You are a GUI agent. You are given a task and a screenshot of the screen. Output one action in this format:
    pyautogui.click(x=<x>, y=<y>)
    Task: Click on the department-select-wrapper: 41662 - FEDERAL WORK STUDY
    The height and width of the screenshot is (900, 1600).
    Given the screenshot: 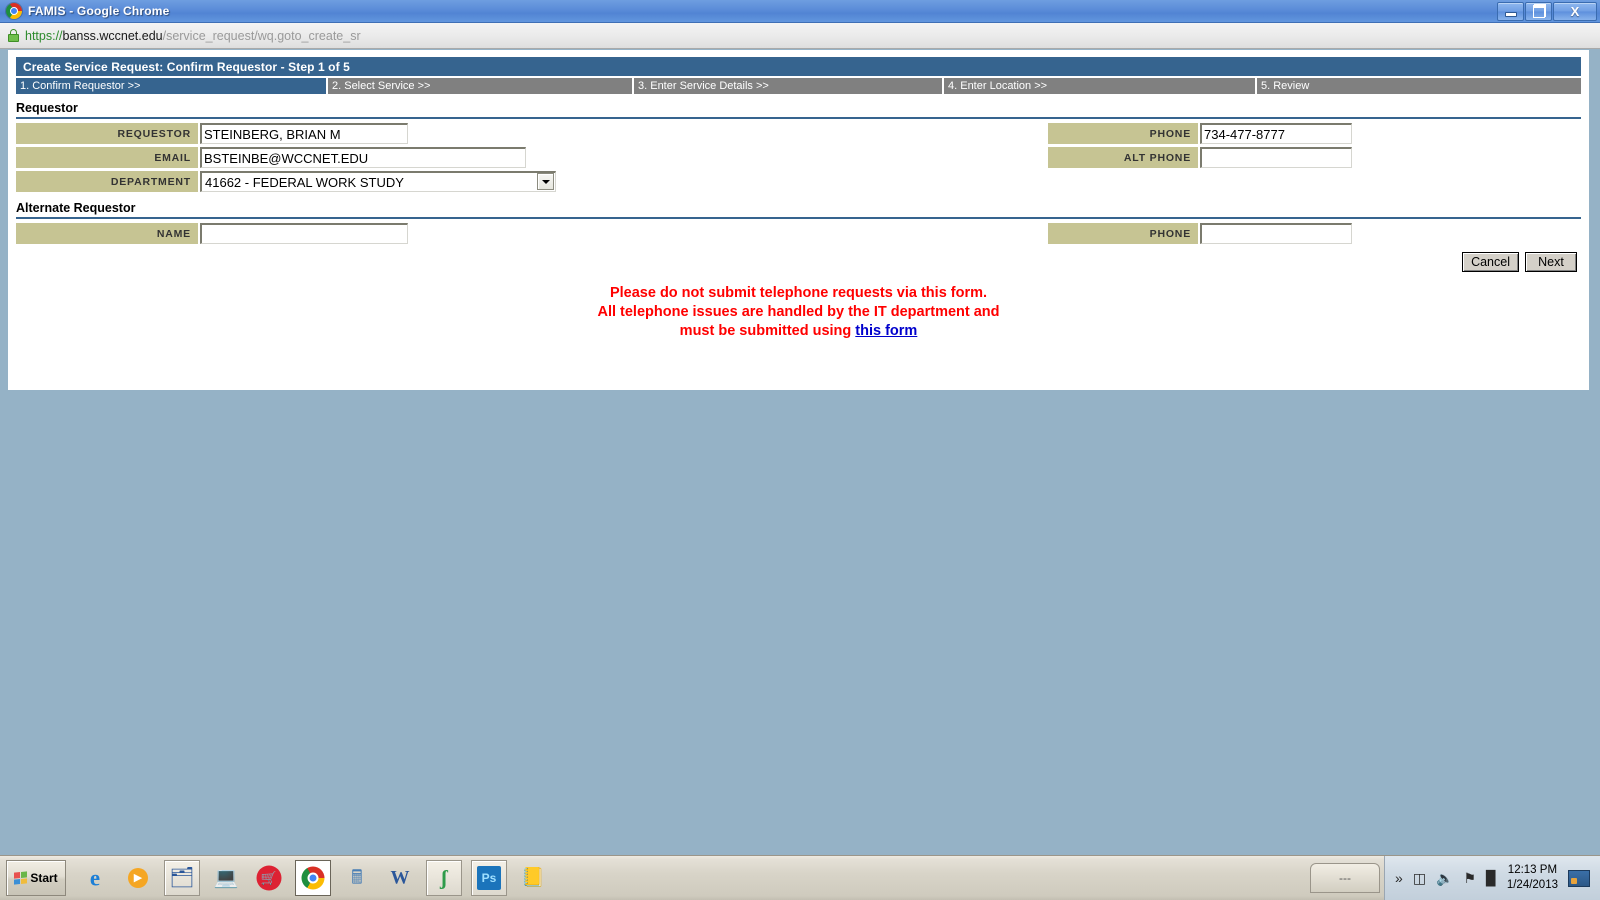 What is the action you would take?
    pyautogui.click(x=378, y=181)
    